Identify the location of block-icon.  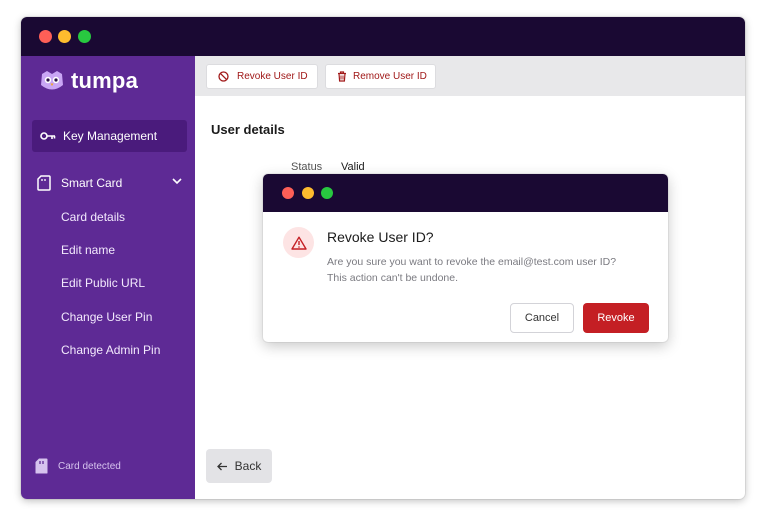
(223, 76).